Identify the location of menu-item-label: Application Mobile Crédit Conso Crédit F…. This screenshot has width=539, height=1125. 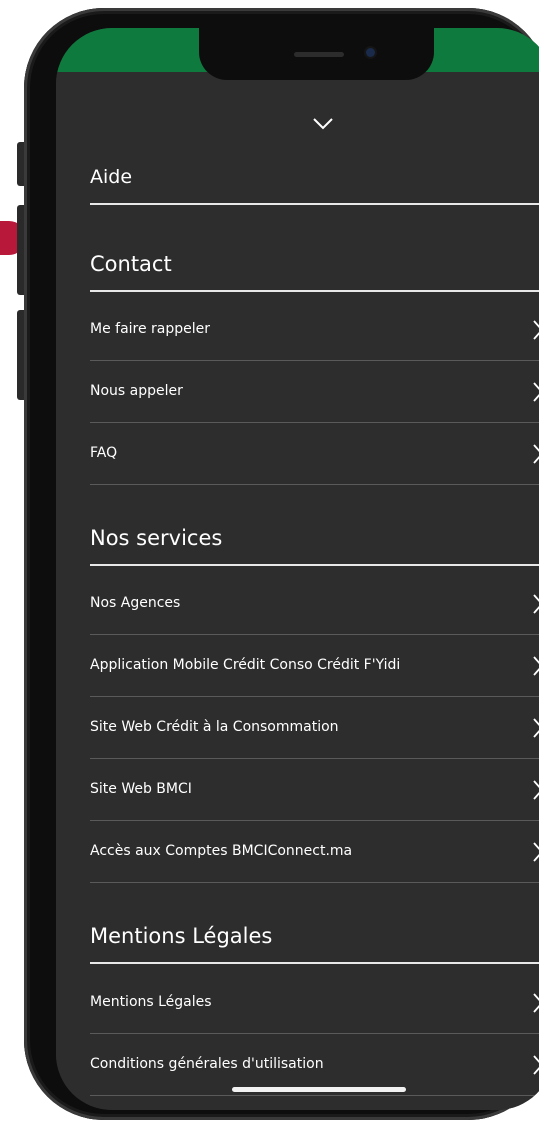
(245, 665).